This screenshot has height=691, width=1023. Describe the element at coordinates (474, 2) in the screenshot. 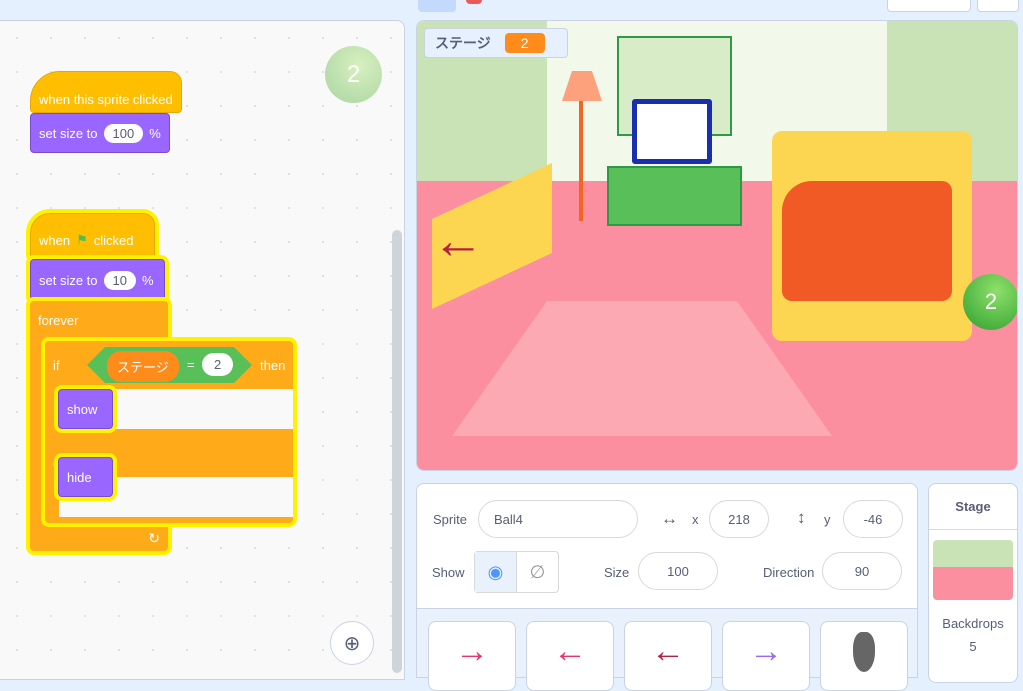

I see `stop-button` at that location.